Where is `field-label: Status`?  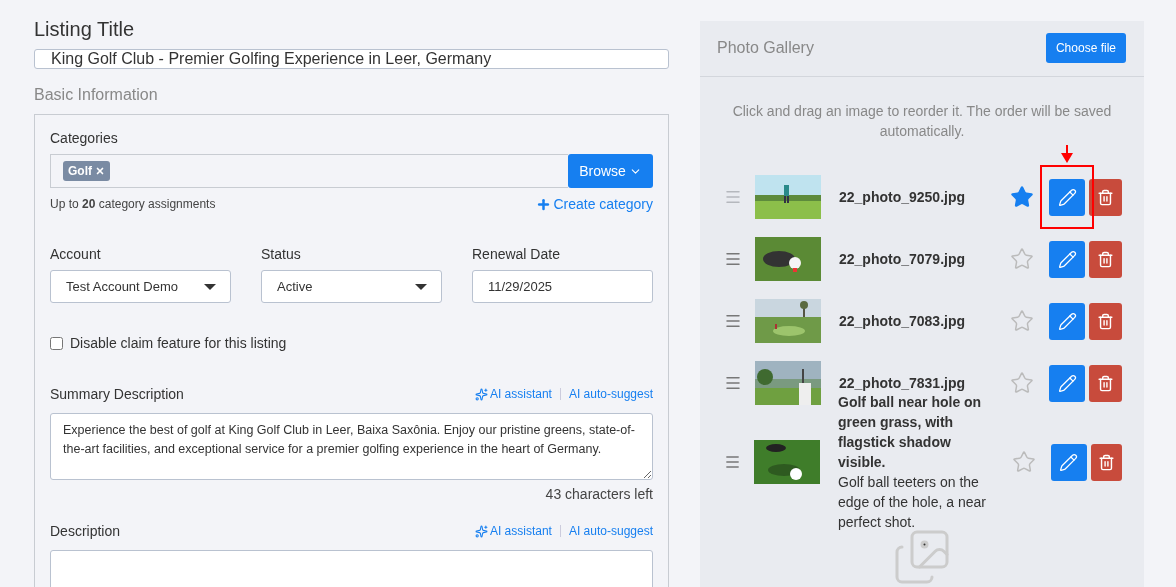
field-label: Status is located at coordinates (281, 254).